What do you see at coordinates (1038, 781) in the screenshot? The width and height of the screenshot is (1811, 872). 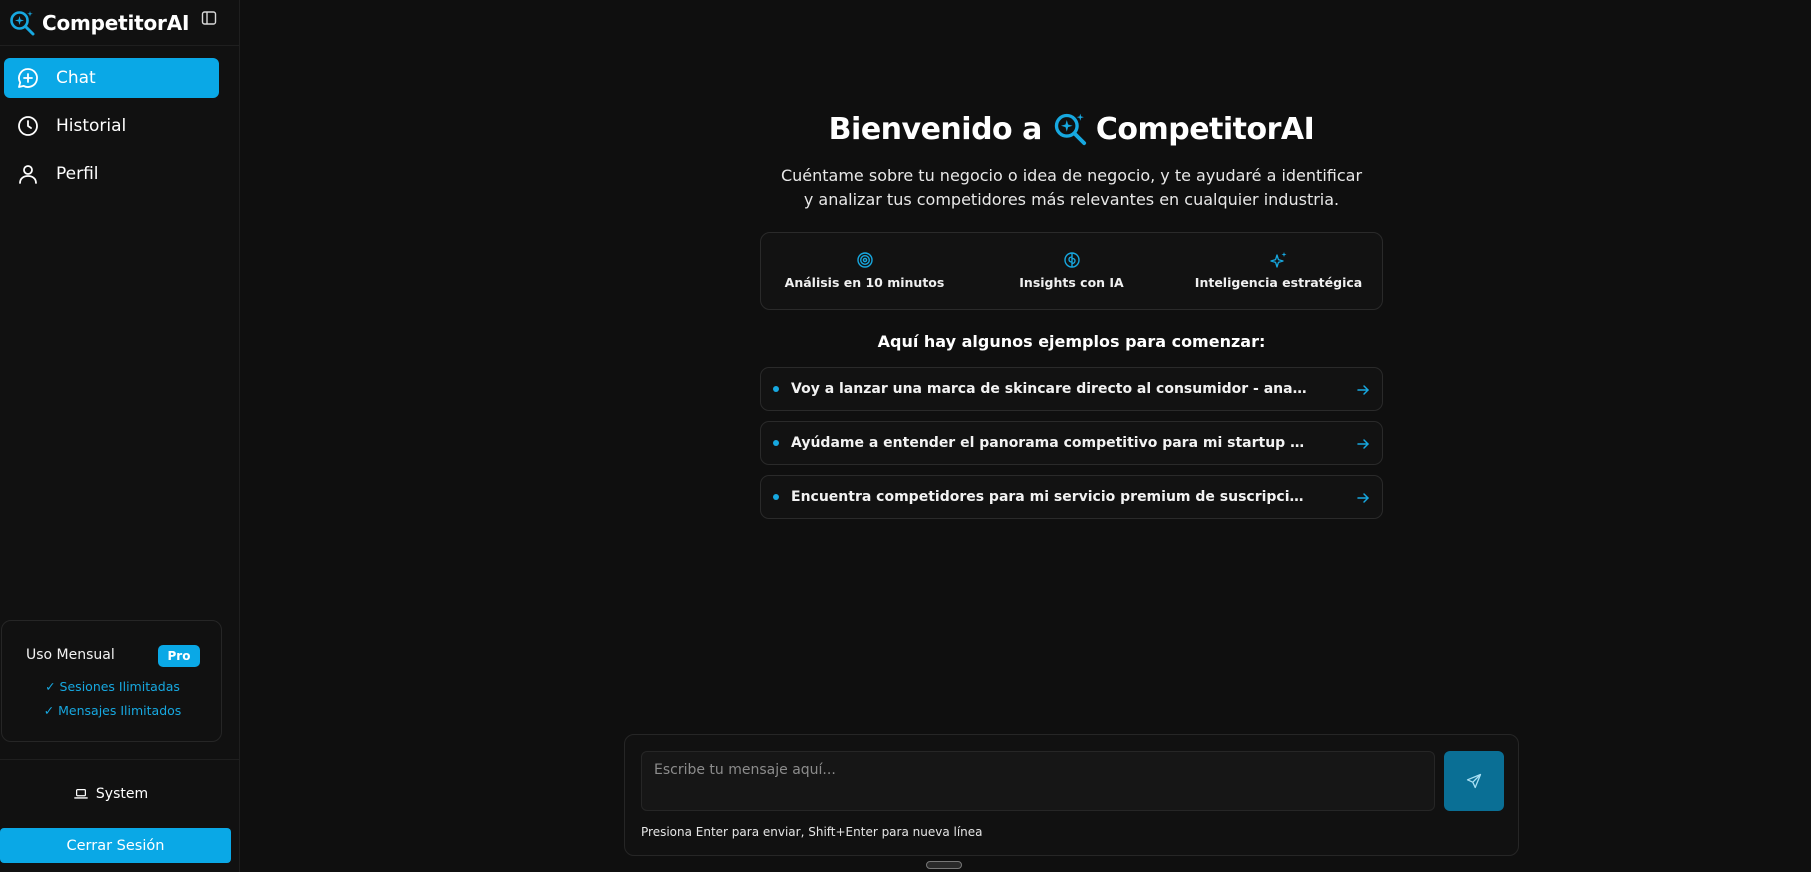 I see `message-input` at bounding box center [1038, 781].